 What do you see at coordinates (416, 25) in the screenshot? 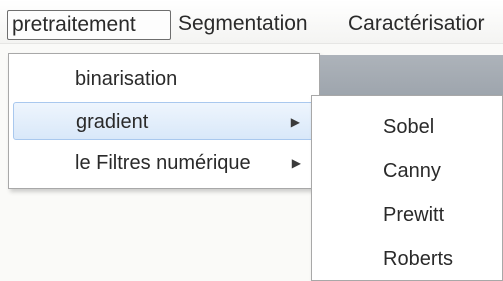
I see `menu-caracterisation: Caractérisatior` at bounding box center [416, 25].